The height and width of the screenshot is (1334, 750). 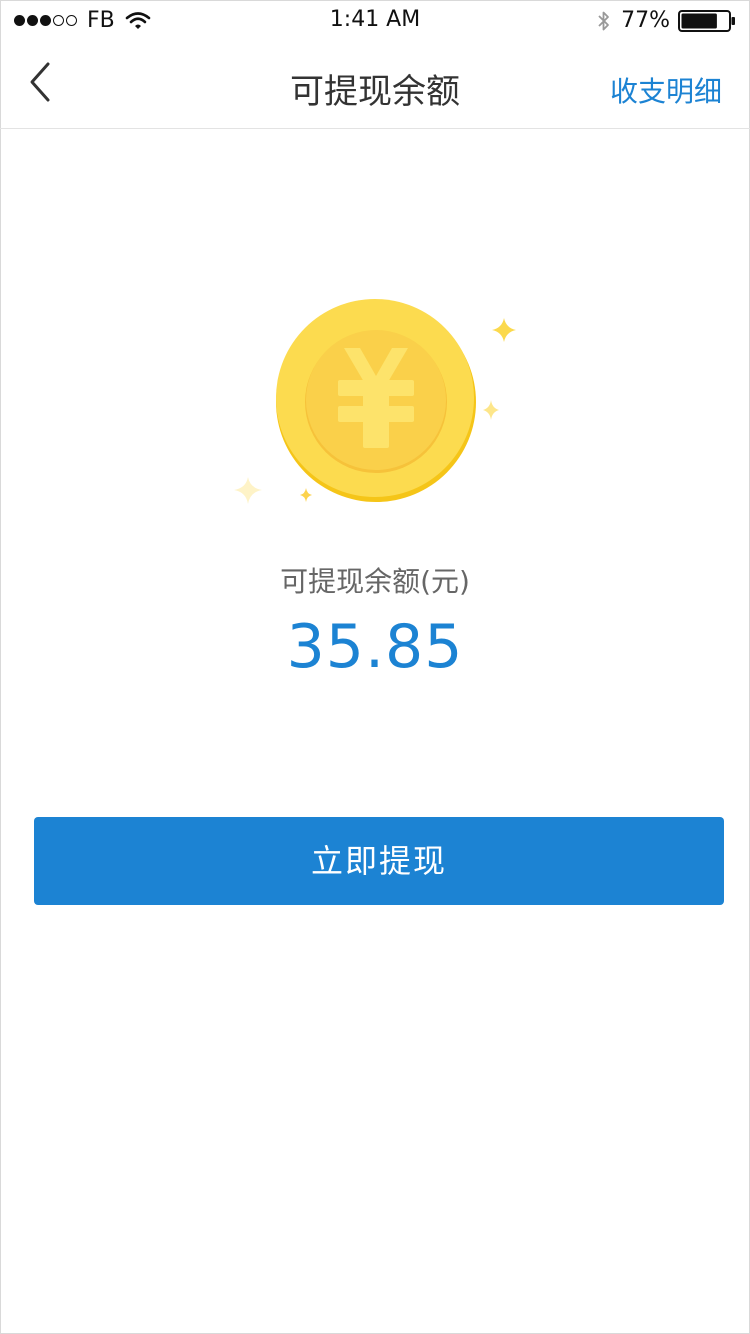 I want to click on balance-label: 可提现余额(元), so click(x=375, y=581).